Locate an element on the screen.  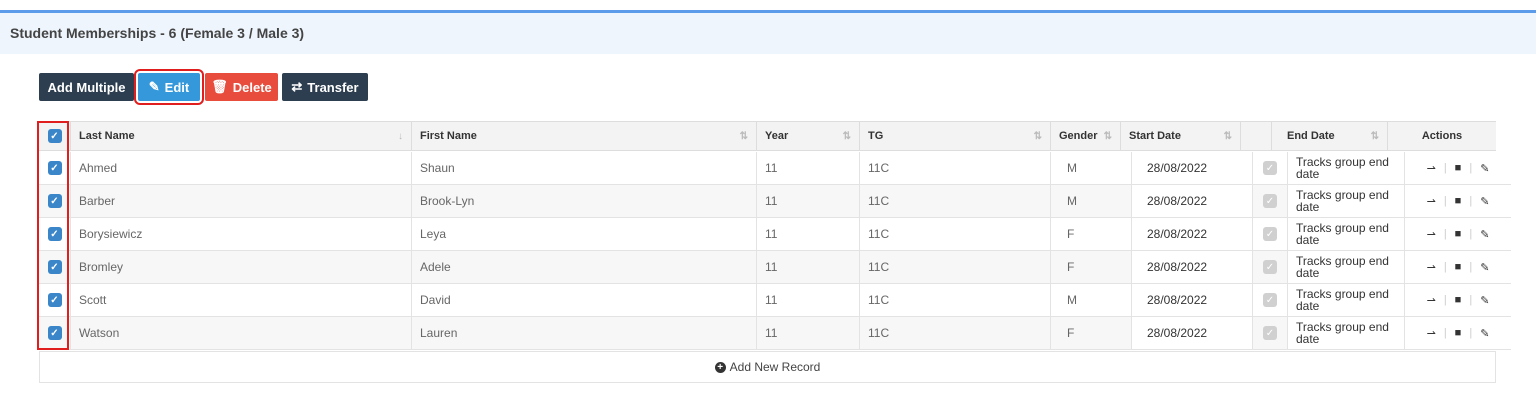
add-new-record-button: + Add New Record is located at coordinates (767, 367).